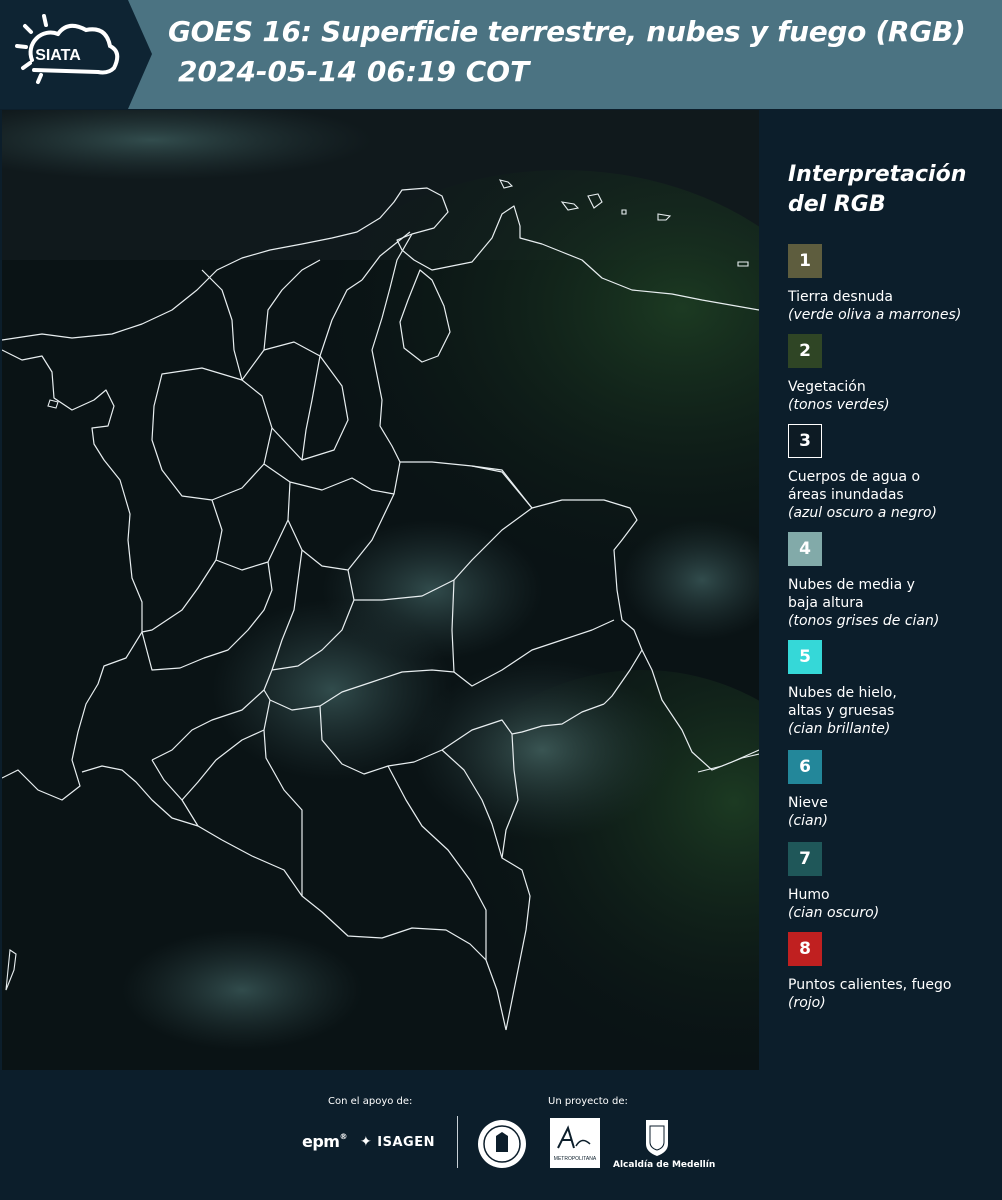 This screenshot has width=1002, height=1200. Describe the element at coordinates (893, 882) in the screenshot. I see `legend-item-smoke: 7 Humo (cian oscuro)` at that location.